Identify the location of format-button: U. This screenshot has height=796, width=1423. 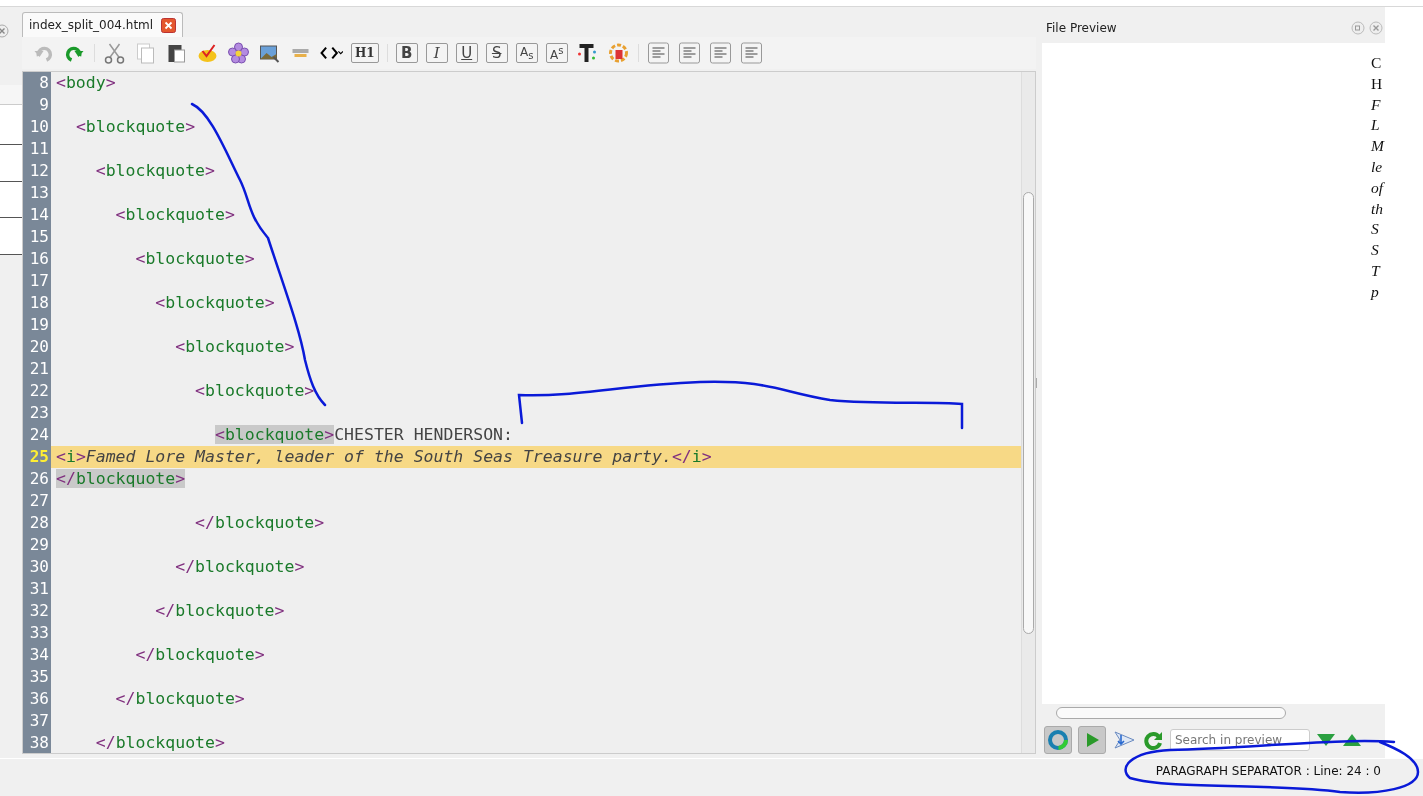
(466, 53).